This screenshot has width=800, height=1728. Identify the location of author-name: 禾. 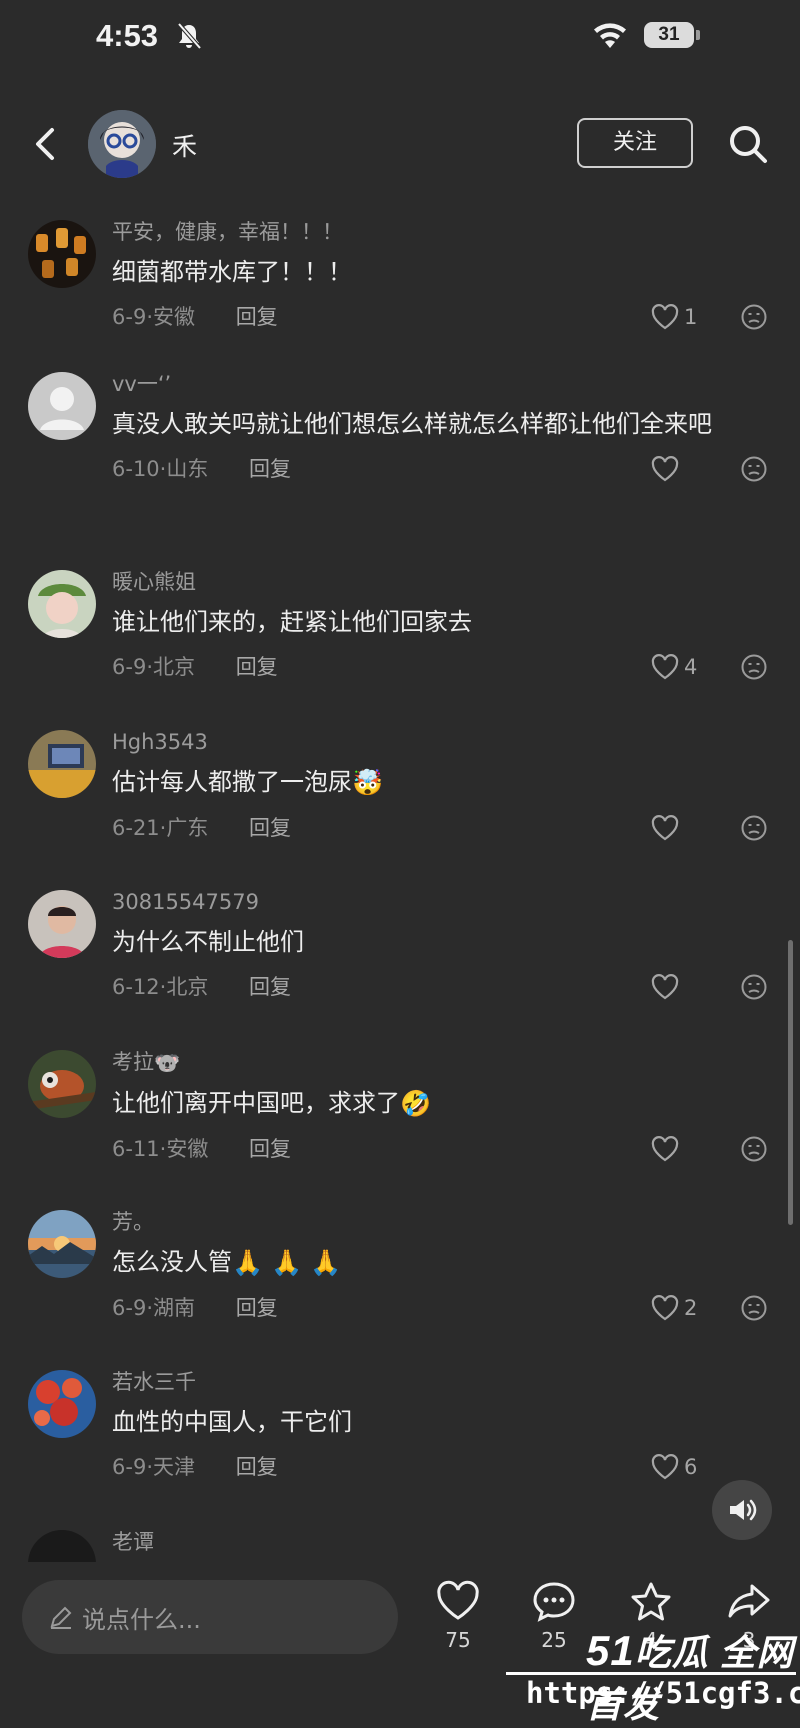
(184, 145).